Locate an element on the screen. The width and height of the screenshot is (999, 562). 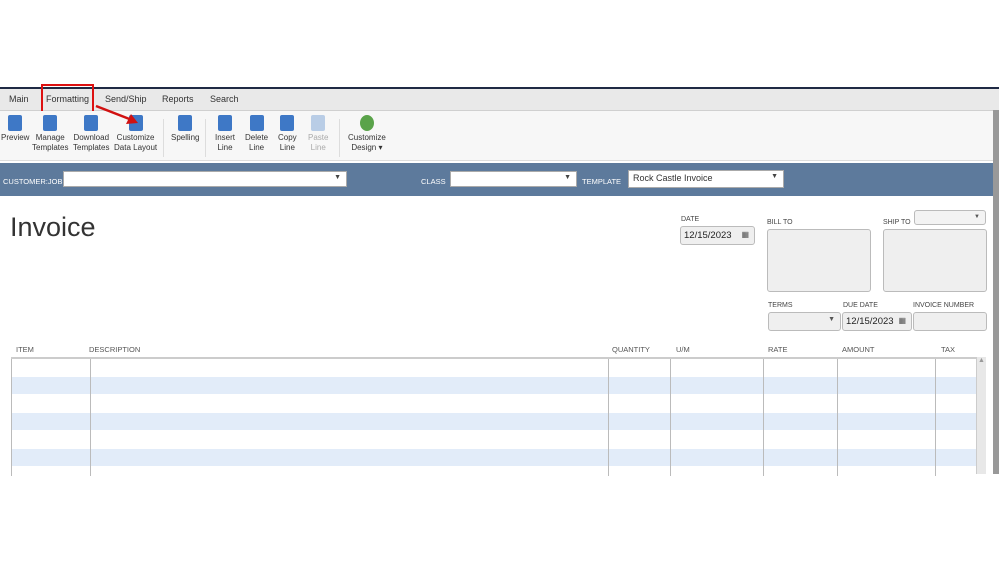
scroll-up-icon: ▲ is located at coordinates (981, 360).